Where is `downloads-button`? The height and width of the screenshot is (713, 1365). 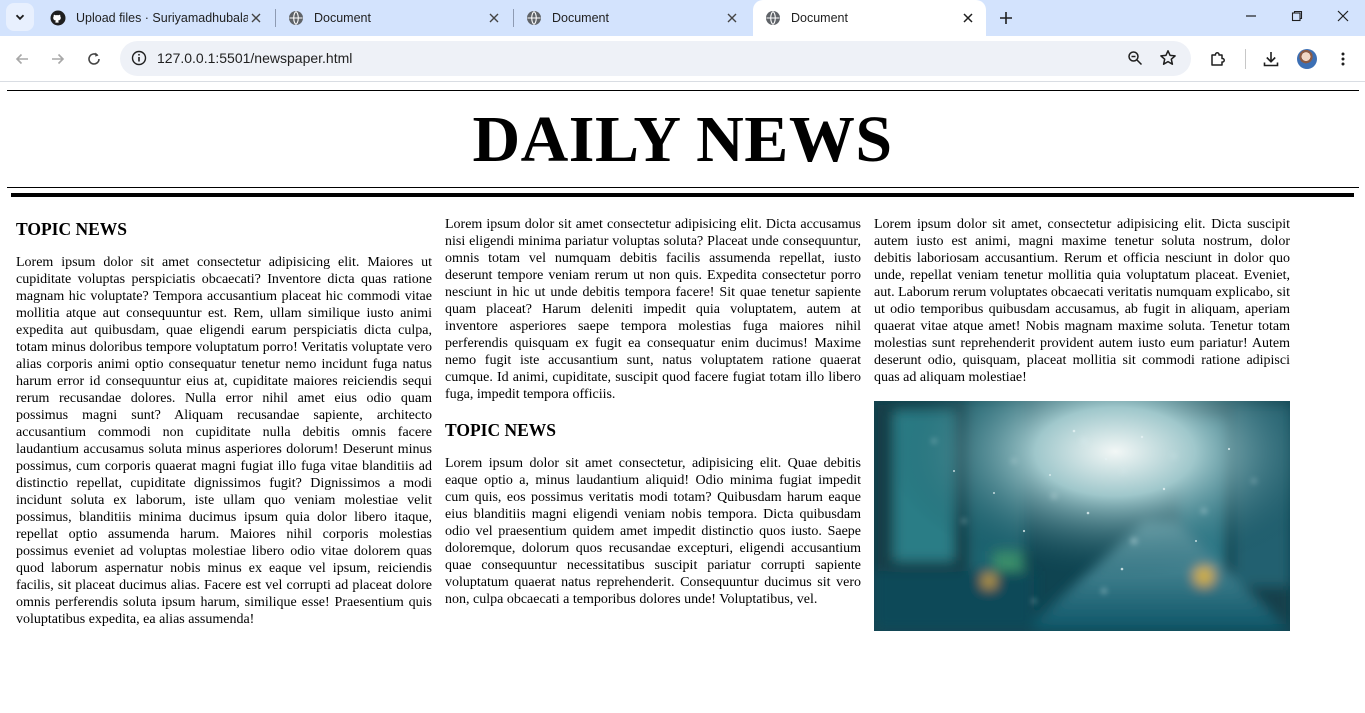 downloads-button is located at coordinates (1271, 59).